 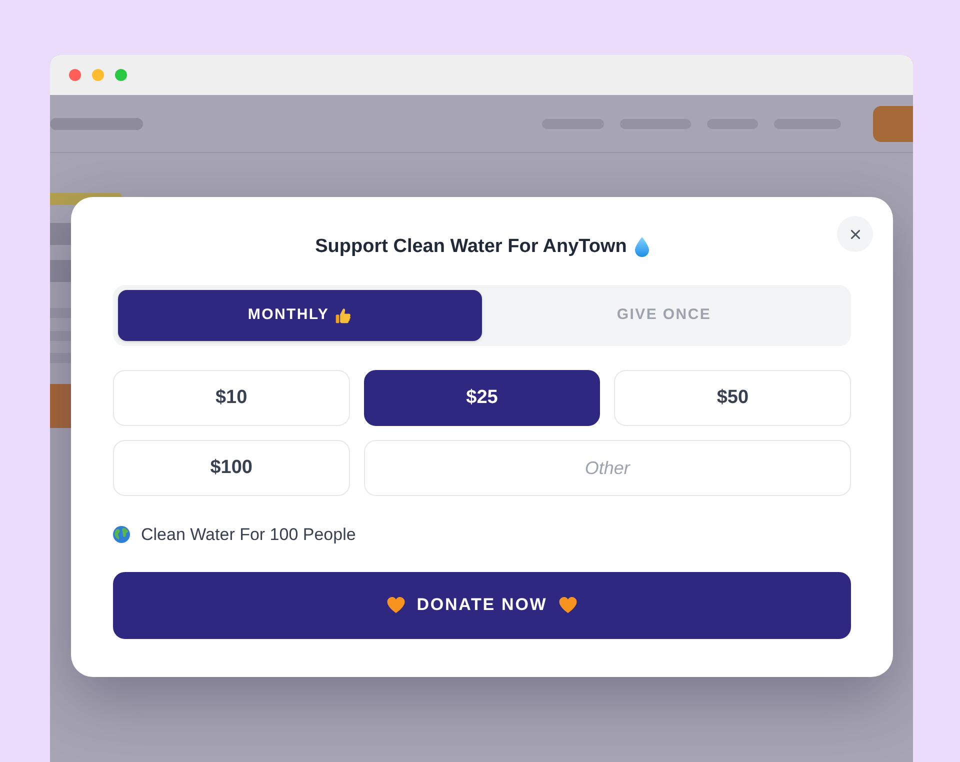 What do you see at coordinates (855, 234) in the screenshot?
I see `close-button` at bounding box center [855, 234].